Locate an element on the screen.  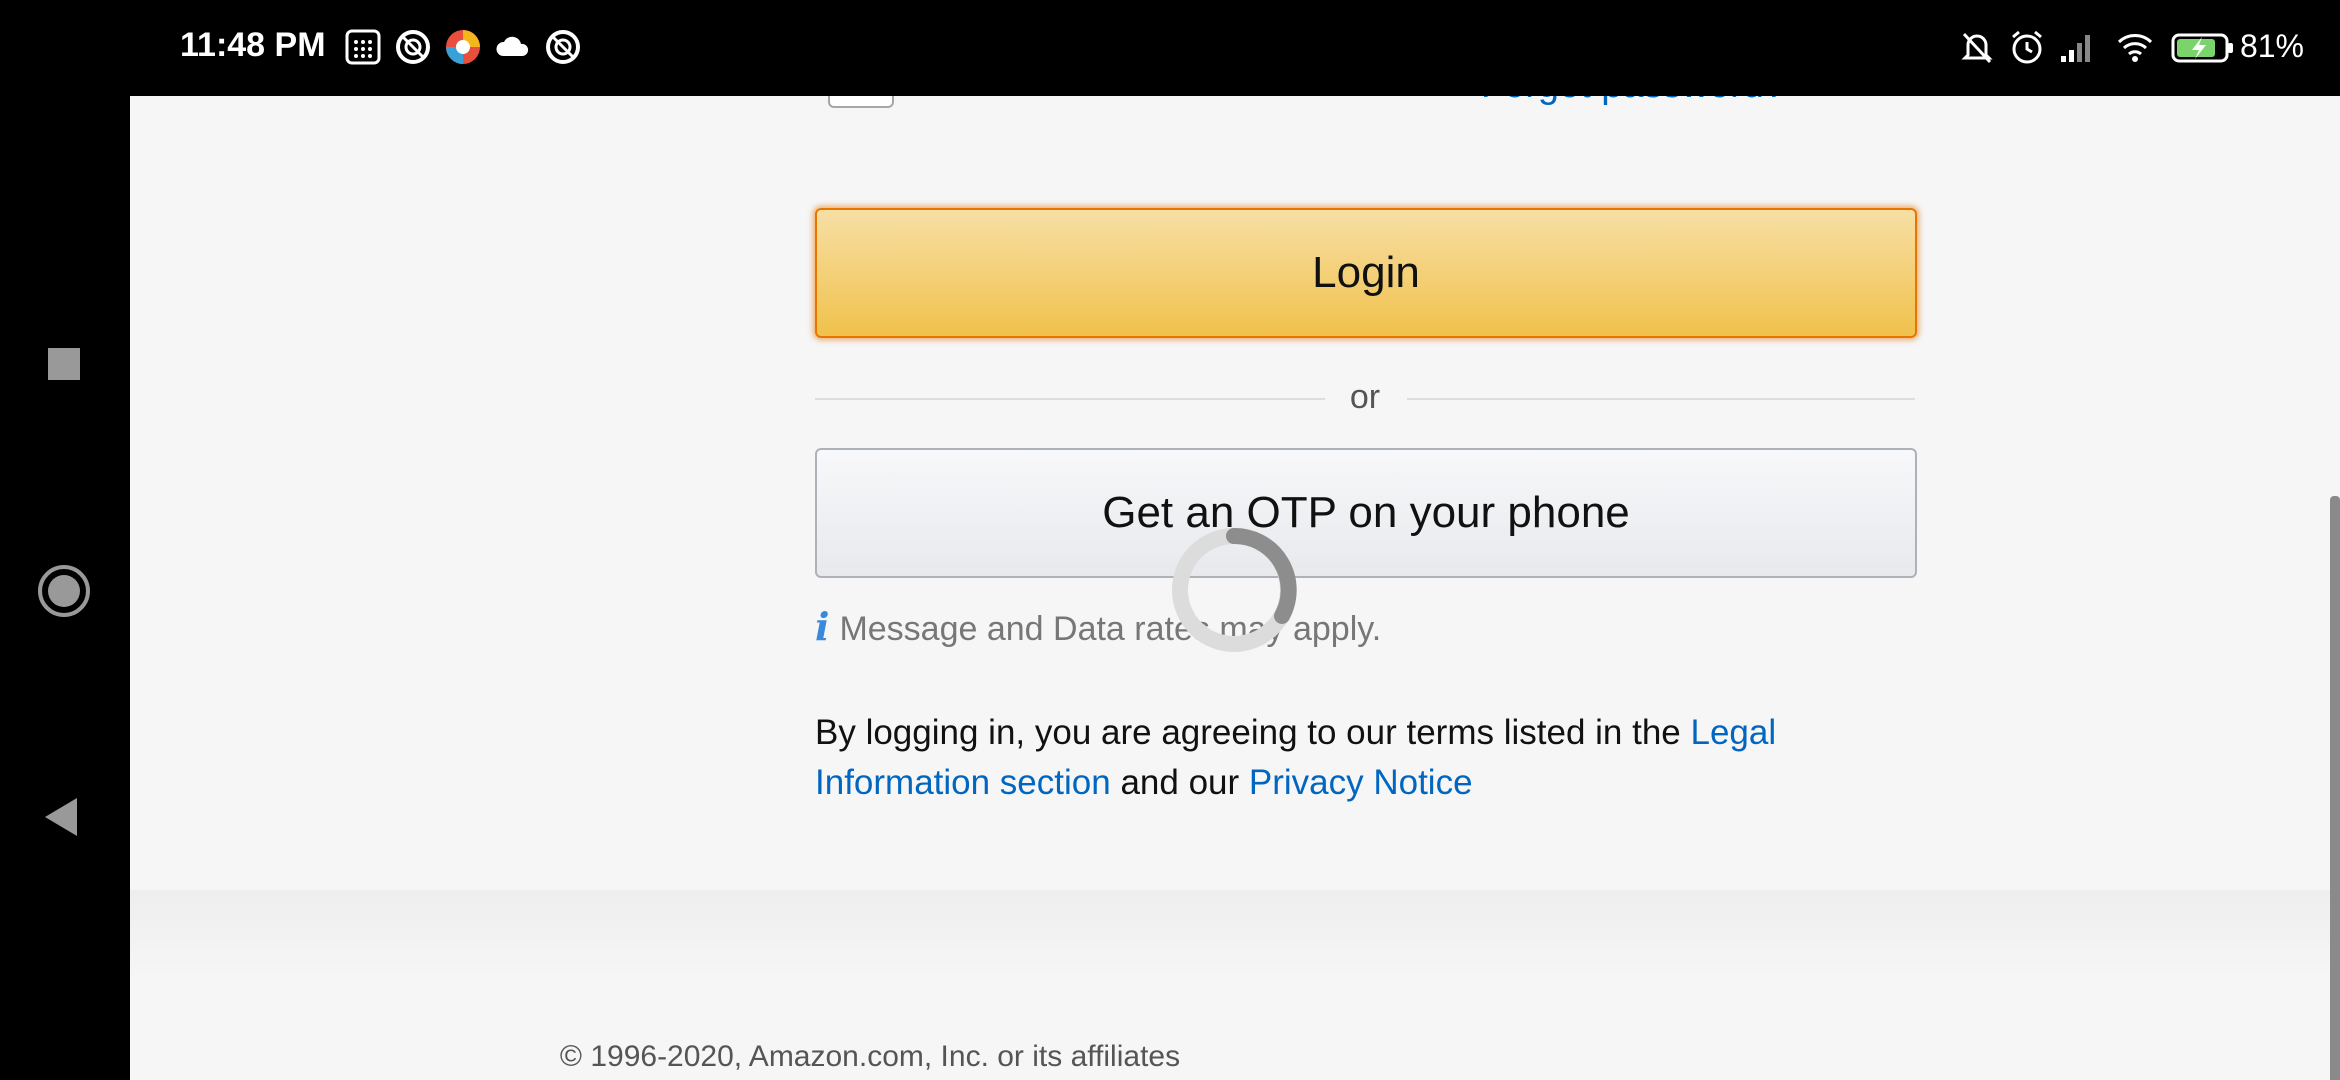
scrollbar is located at coordinates (2335, 788).